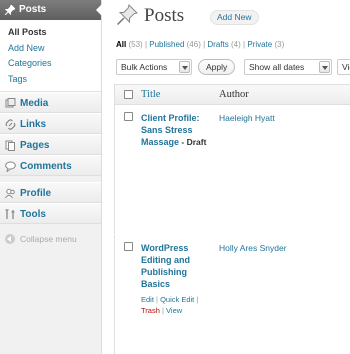 The image size is (350, 354). What do you see at coordinates (33, 9) in the screenshot?
I see `menu-item-posts-label: Posts` at bounding box center [33, 9].